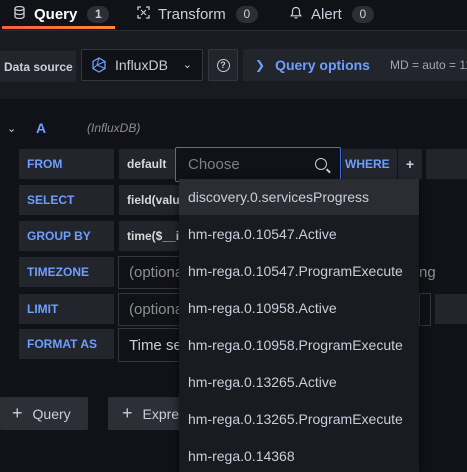 This screenshot has width=467, height=472. I want to click on timezone-label: TIMEZONE, so click(66, 272).